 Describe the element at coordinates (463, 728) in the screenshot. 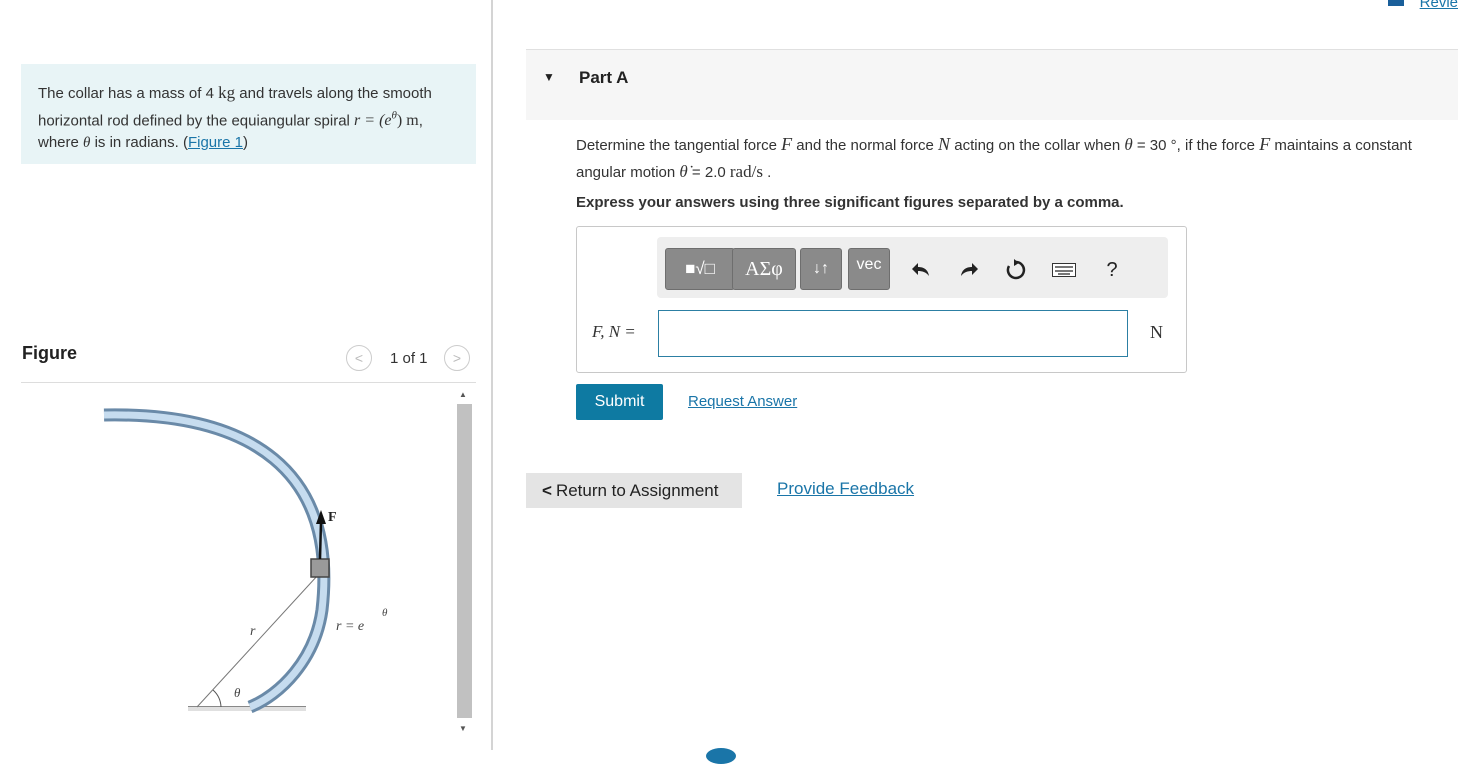

I see `scroll-down-icon: ▼` at that location.